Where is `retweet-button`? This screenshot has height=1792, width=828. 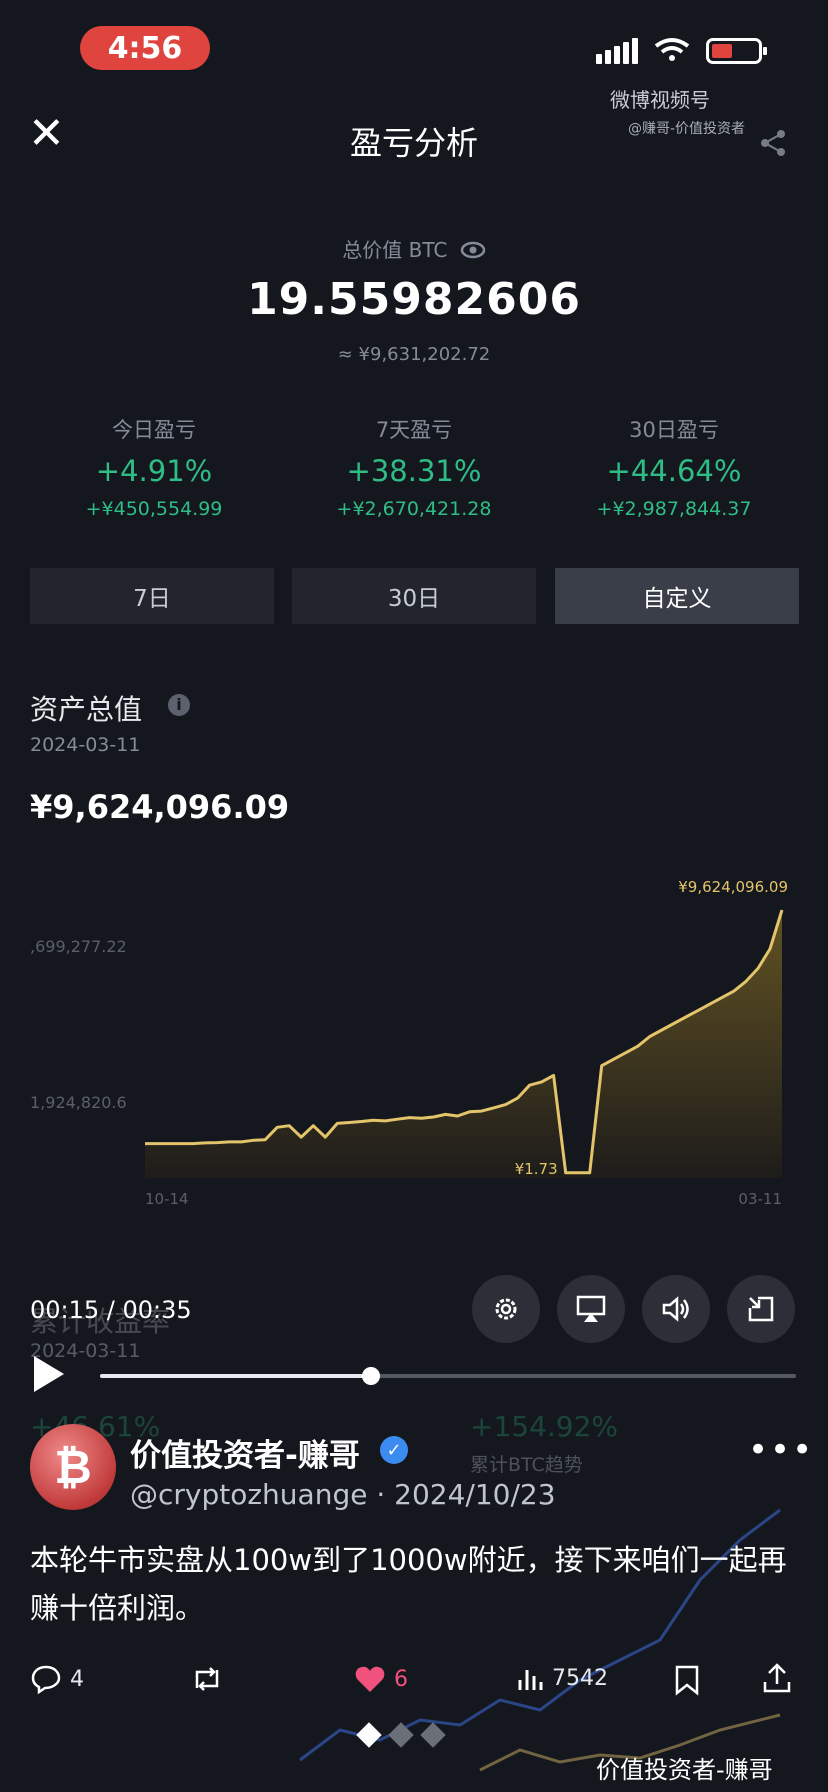 retweet-button is located at coordinates (207, 1679).